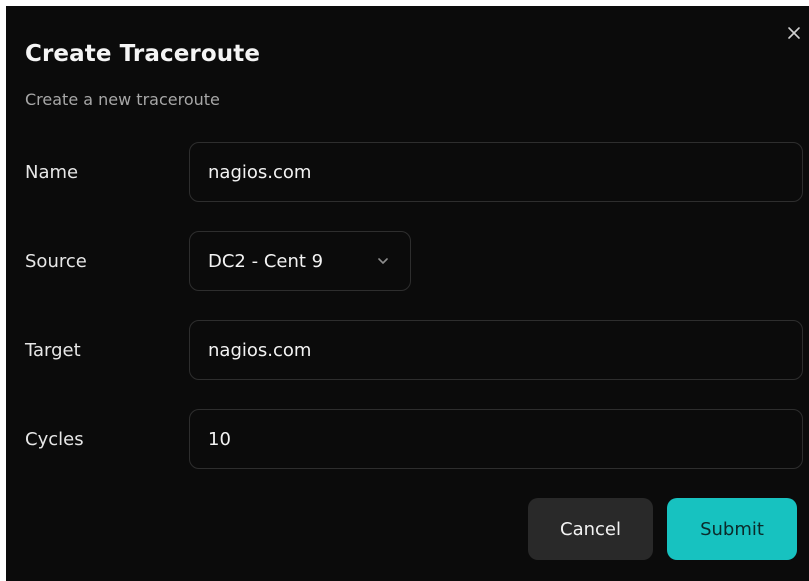  Describe the element at coordinates (52, 172) in the screenshot. I see `name-label: Name` at that location.